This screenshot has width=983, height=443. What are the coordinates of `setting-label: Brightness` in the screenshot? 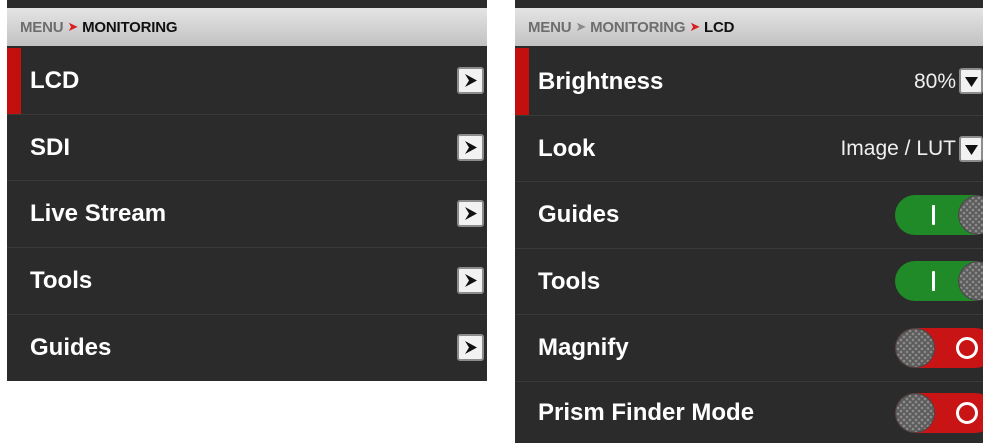 It's located at (601, 81).